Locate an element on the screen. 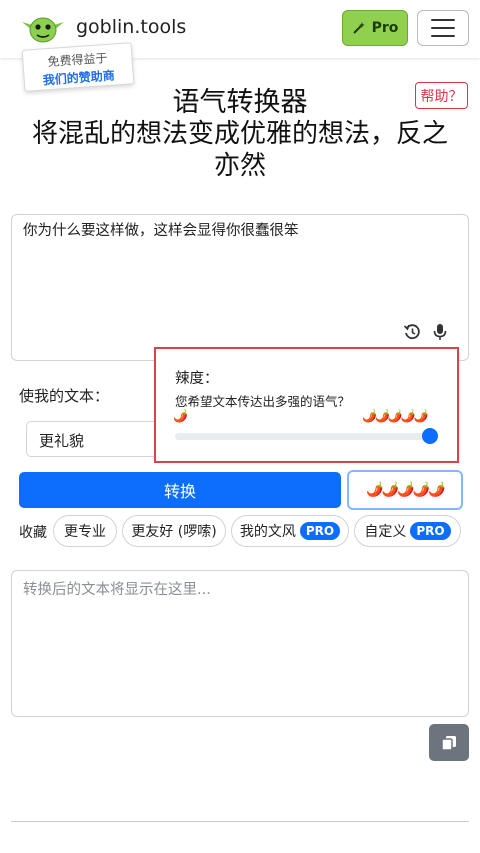 The image size is (480, 853). page-title: 语气转换器 is located at coordinates (240, 102).